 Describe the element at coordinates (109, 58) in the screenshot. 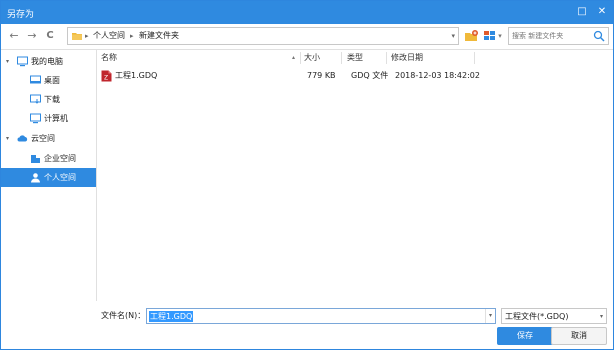

I see `column-header-name: 名称` at that location.